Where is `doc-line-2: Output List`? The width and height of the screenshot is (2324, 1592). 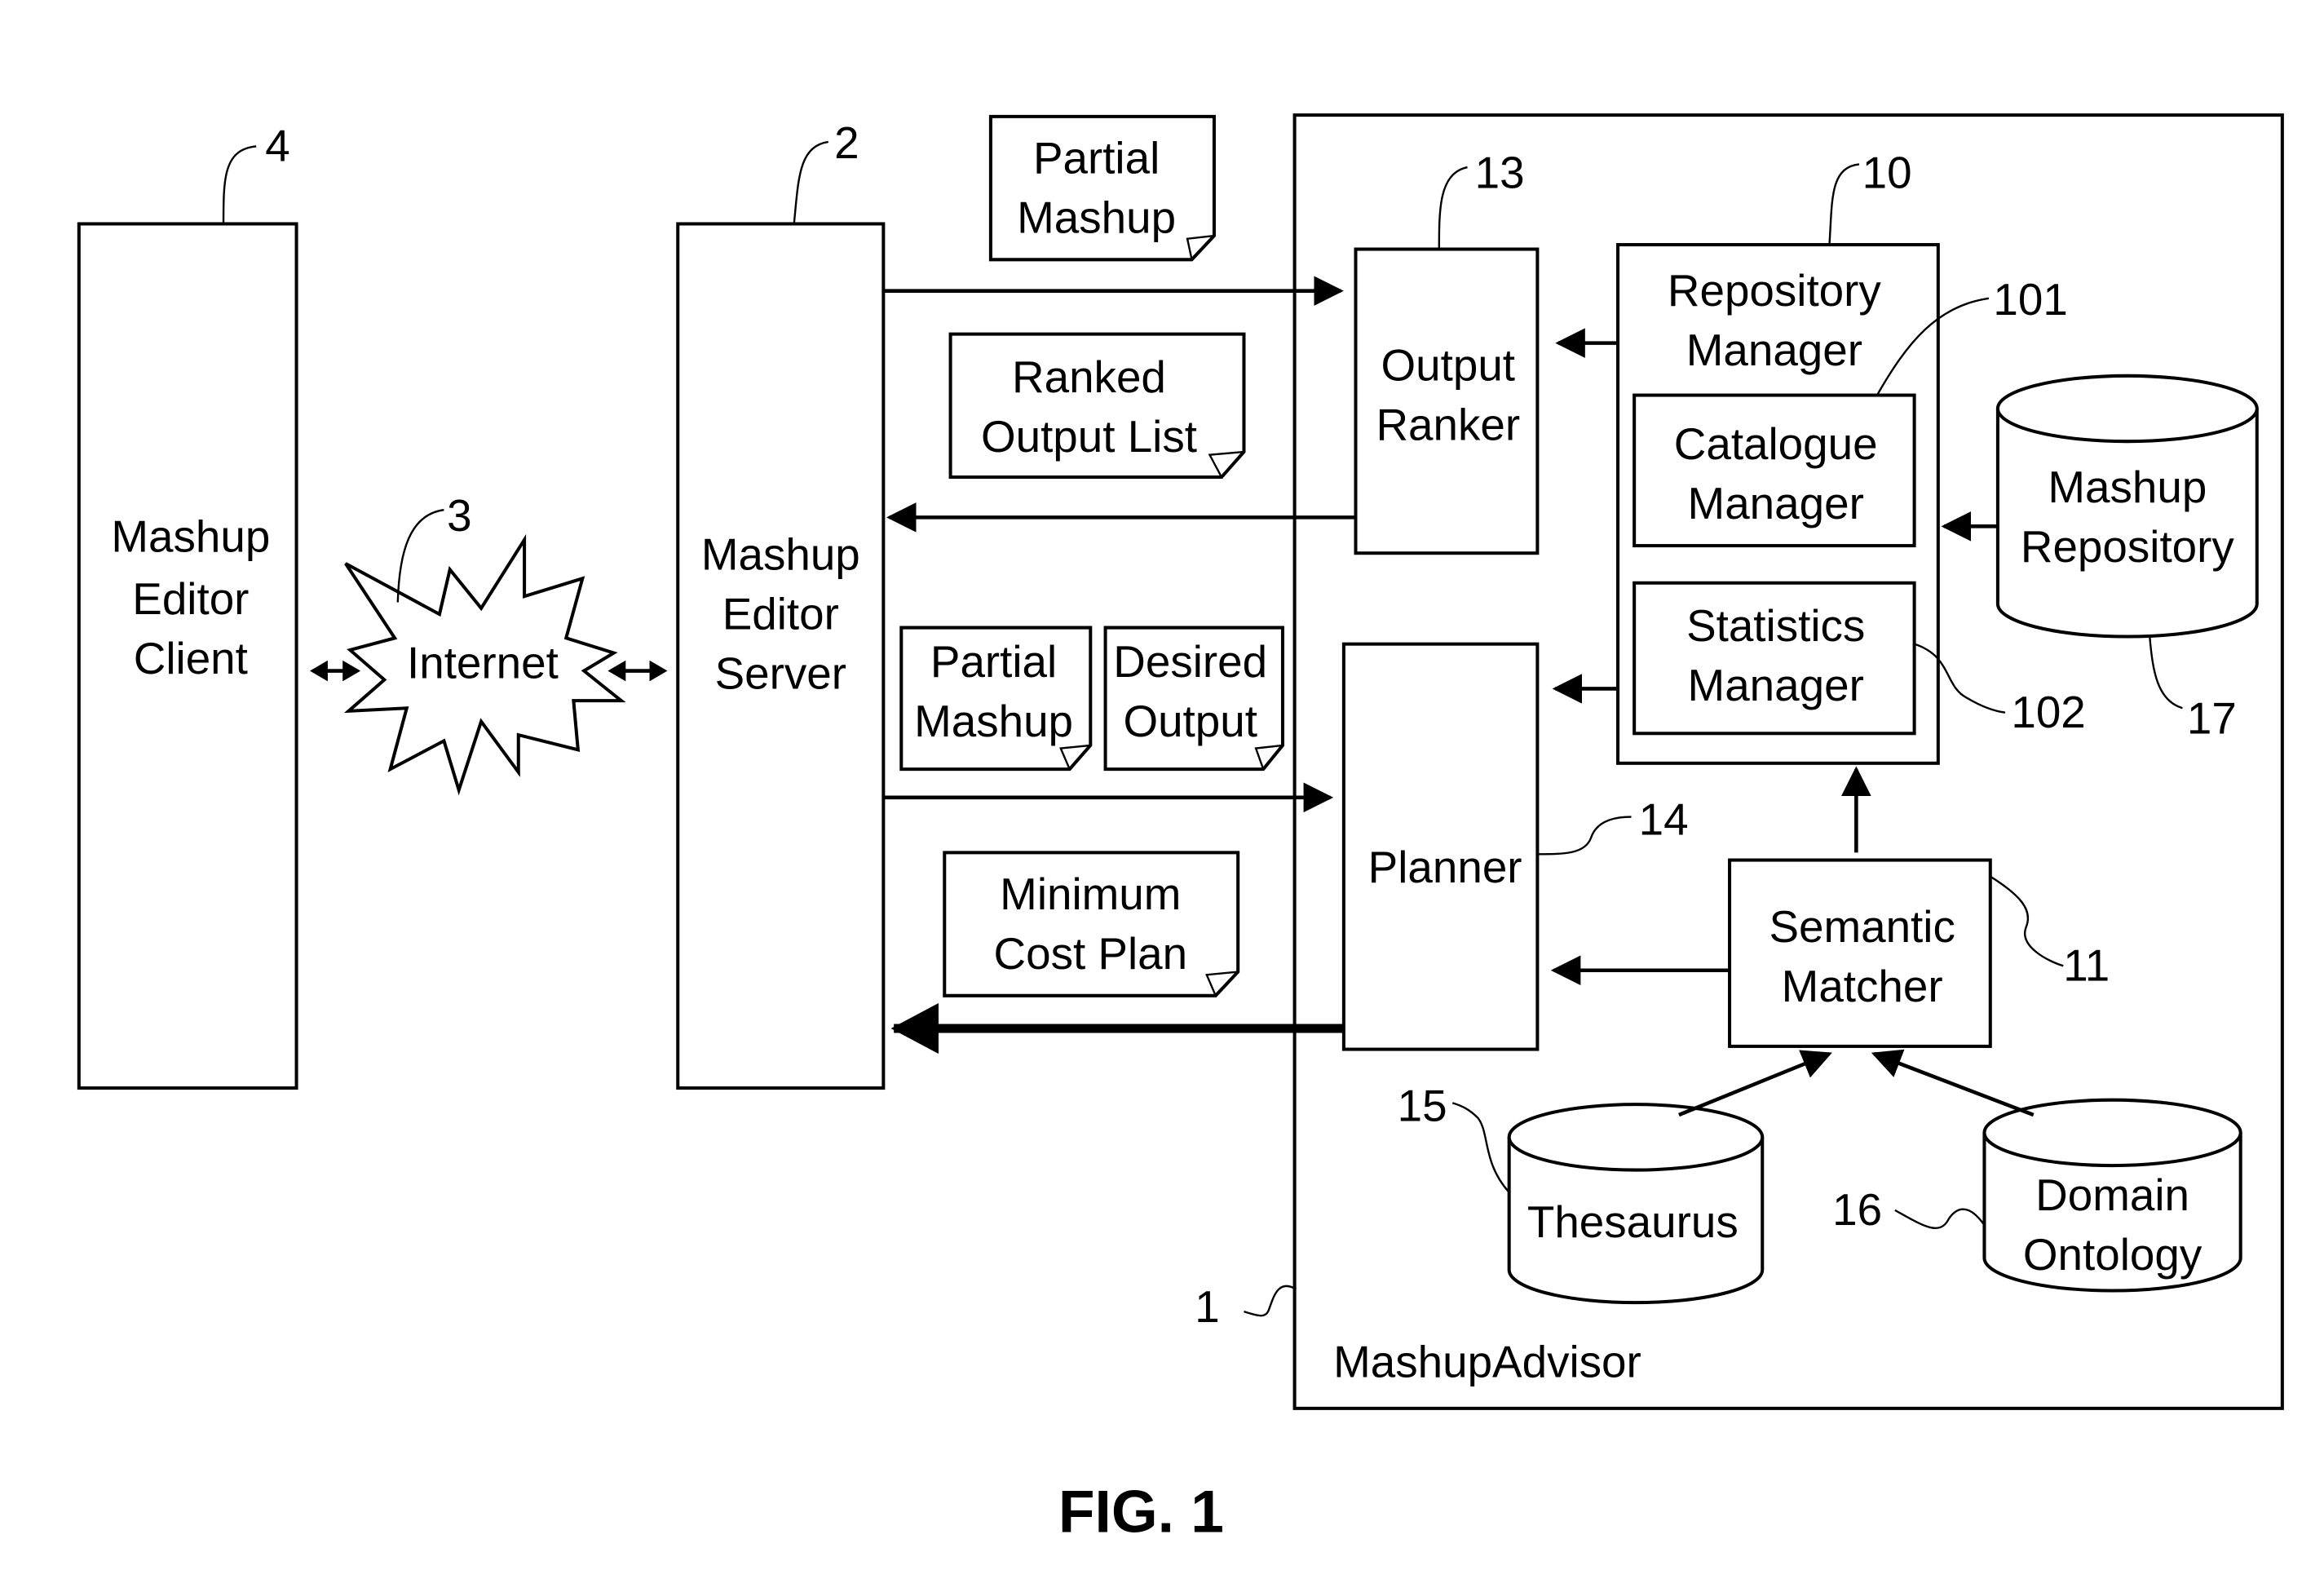
doc-line-2: Output List is located at coordinates (1089, 436).